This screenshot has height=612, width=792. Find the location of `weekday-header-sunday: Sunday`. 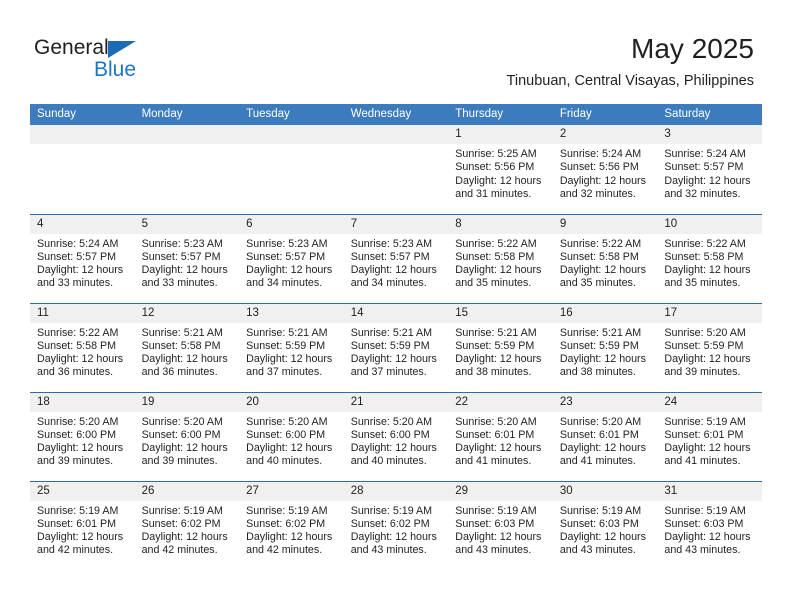

weekday-header-sunday: Sunday is located at coordinates (82, 114).